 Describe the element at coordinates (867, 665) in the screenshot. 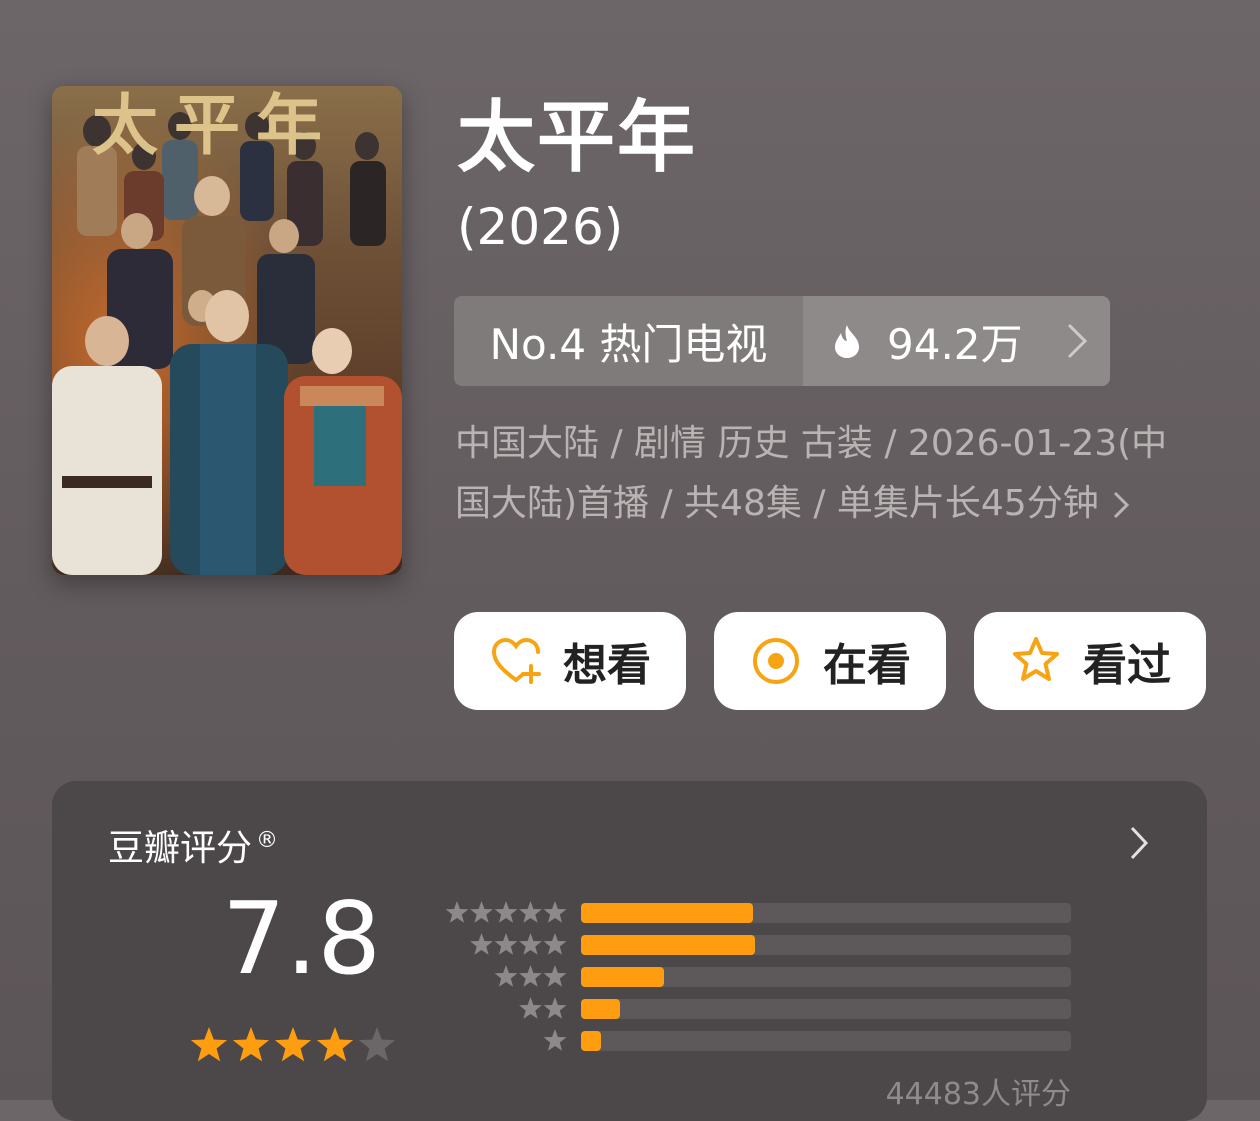

I see `watching-label: 在看` at that location.